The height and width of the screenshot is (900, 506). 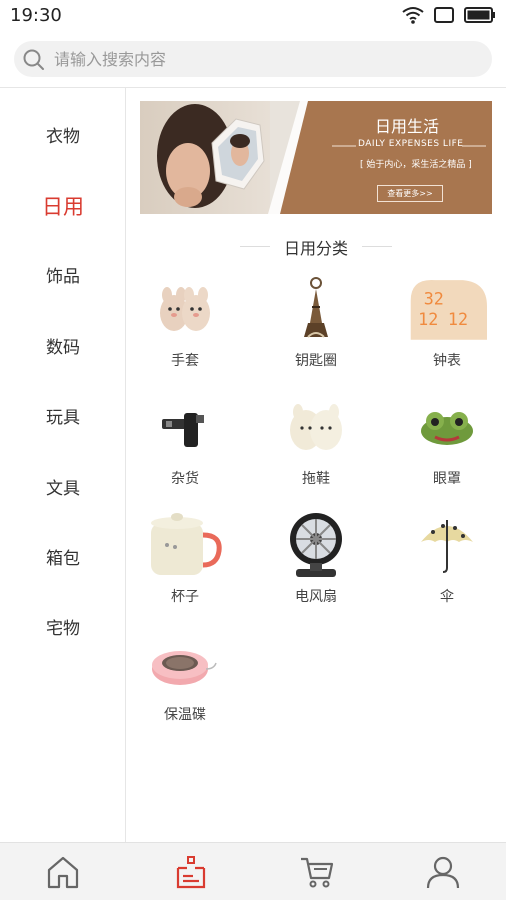 I want to click on category-label: 保温碟, so click(x=185, y=715).